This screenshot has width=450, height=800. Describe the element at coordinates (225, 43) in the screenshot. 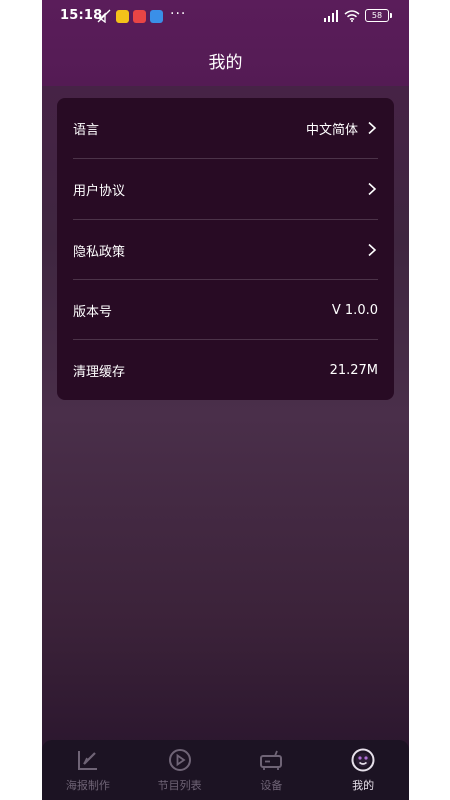

I see `header-bar: 15:18 ··· 58 我的` at that location.